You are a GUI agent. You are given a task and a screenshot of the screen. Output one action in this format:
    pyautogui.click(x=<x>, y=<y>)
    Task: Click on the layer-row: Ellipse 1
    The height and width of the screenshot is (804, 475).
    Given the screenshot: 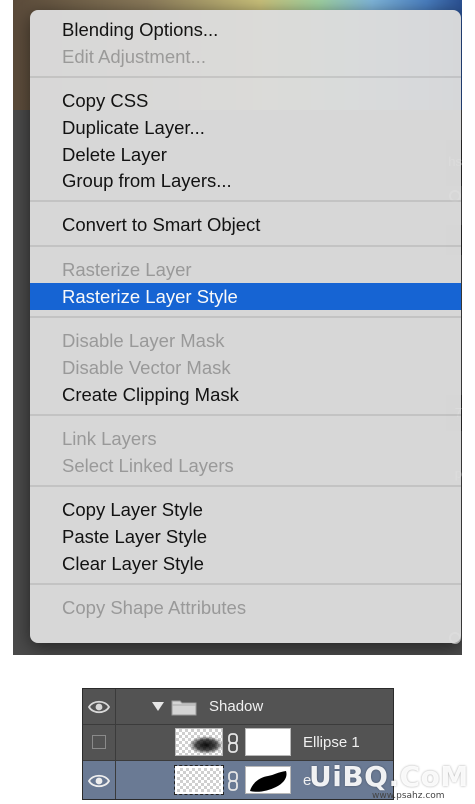 What is the action you would take?
    pyautogui.click(x=238, y=743)
    